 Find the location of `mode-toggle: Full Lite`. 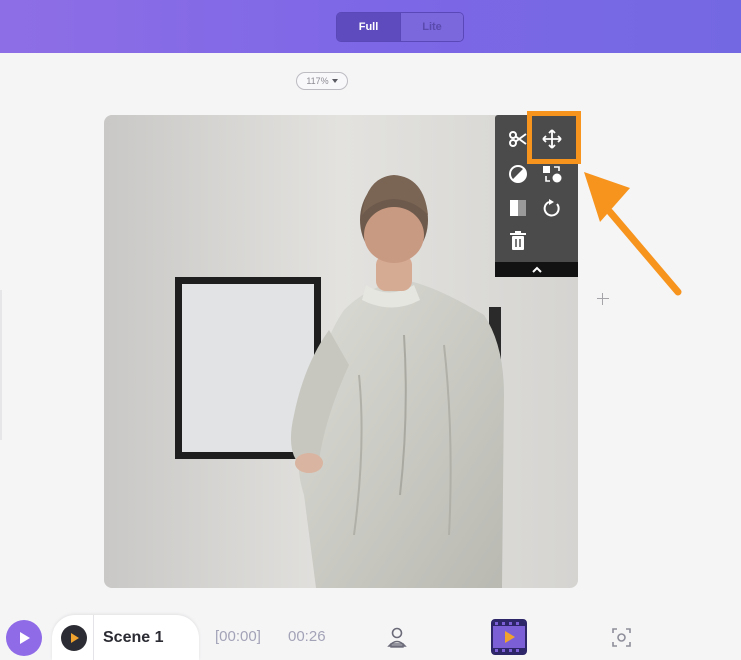

mode-toggle: Full Lite is located at coordinates (400, 27).